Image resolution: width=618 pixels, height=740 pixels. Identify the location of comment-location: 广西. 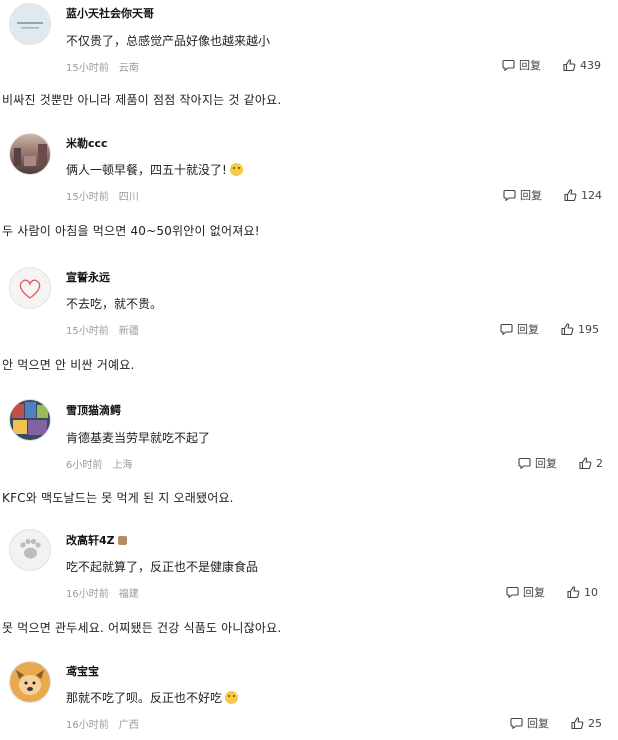
(128, 725).